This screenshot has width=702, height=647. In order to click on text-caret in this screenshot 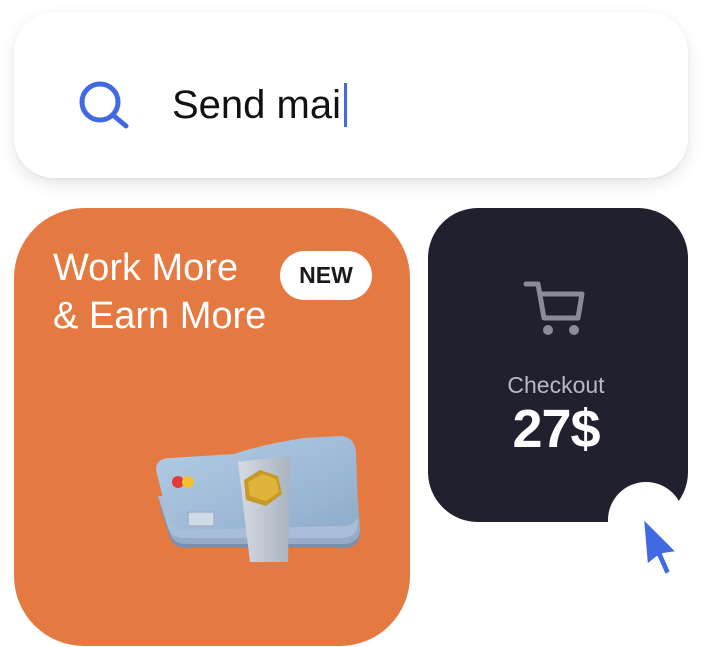, I will do `click(345, 105)`.